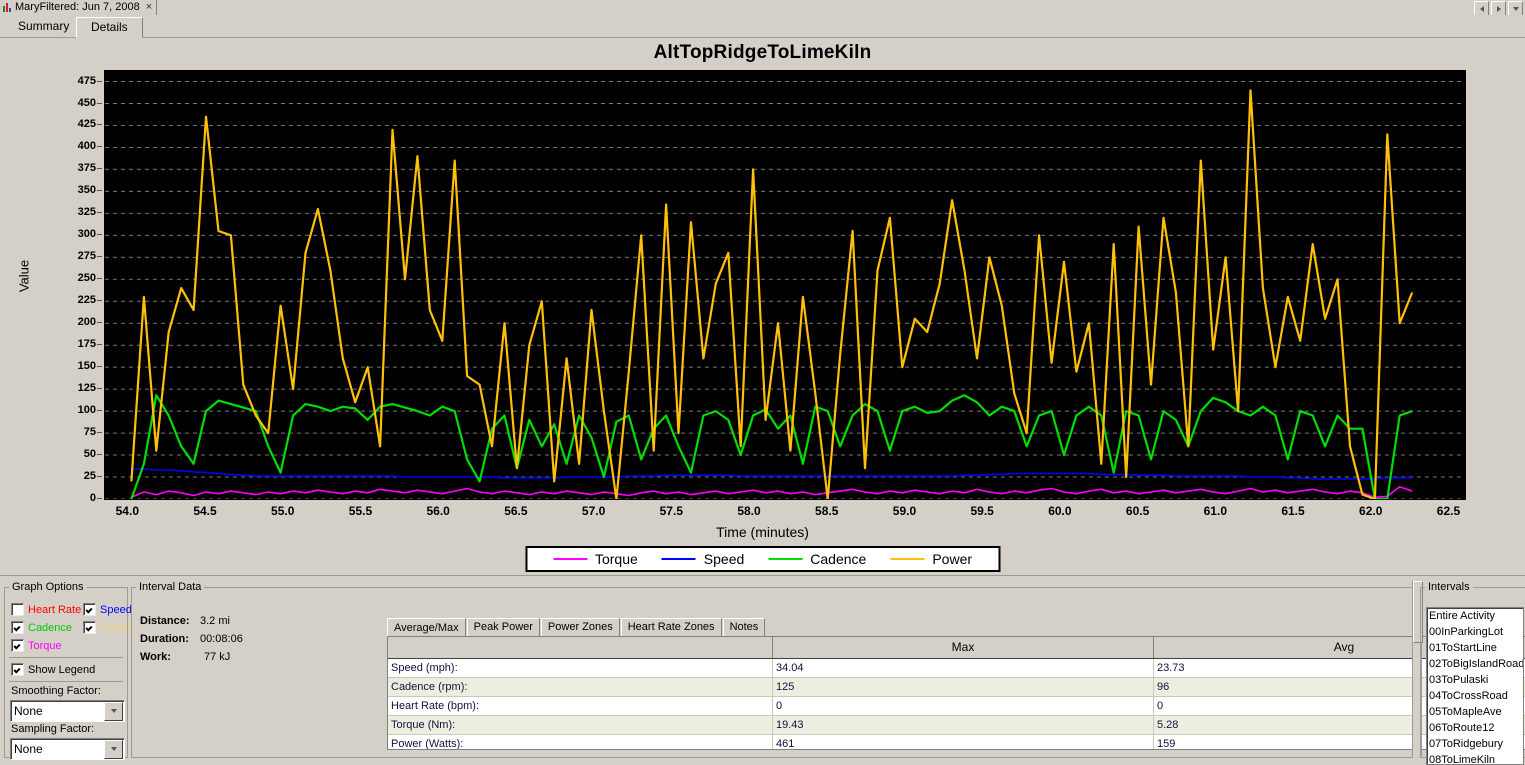  I want to click on y-axis-label: Value, so click(24, 276).